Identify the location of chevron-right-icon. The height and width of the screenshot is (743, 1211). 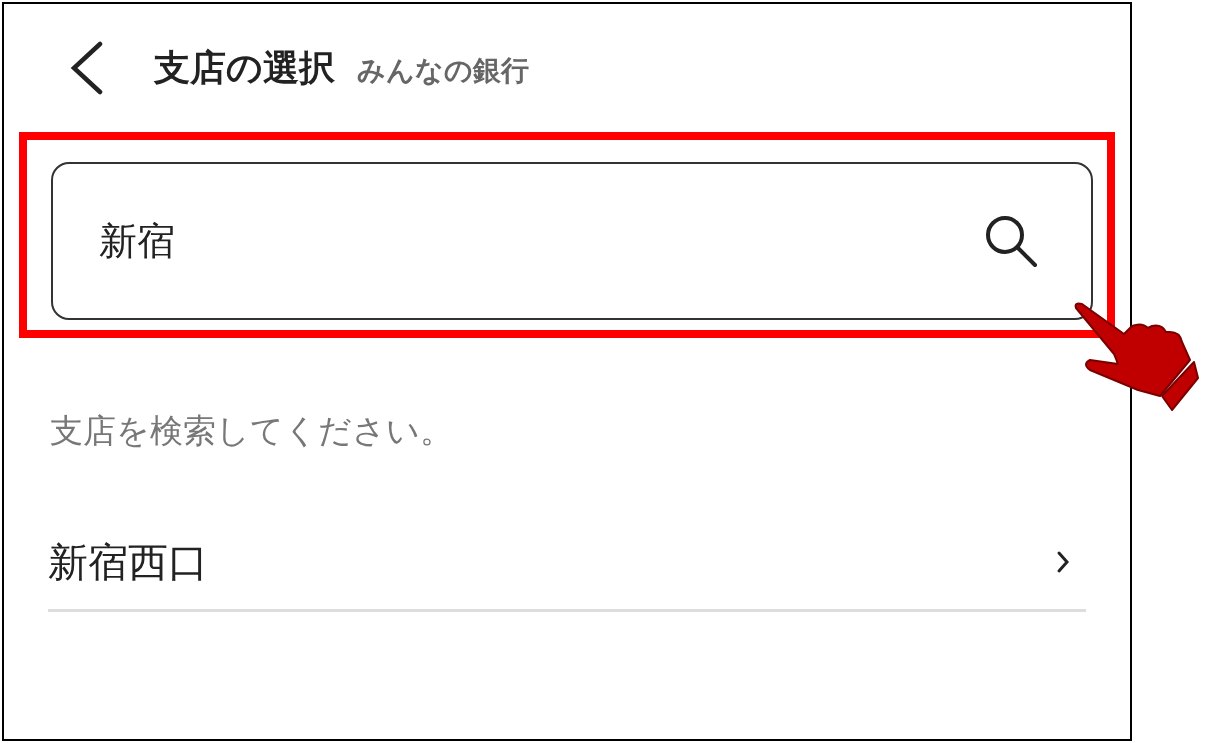
(1063, 562).